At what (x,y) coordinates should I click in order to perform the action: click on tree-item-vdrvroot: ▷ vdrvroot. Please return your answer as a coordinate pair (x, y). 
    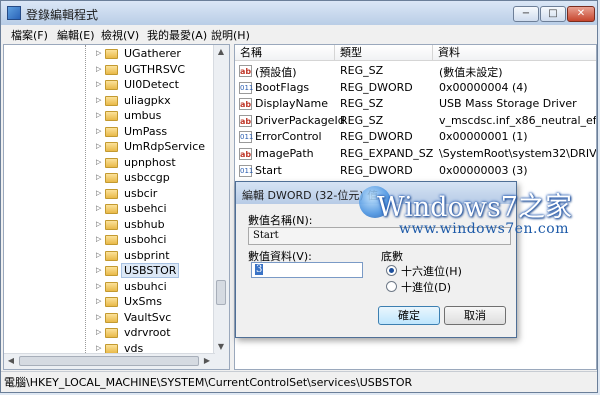
    Looking at the image, I should click on (109, 333).